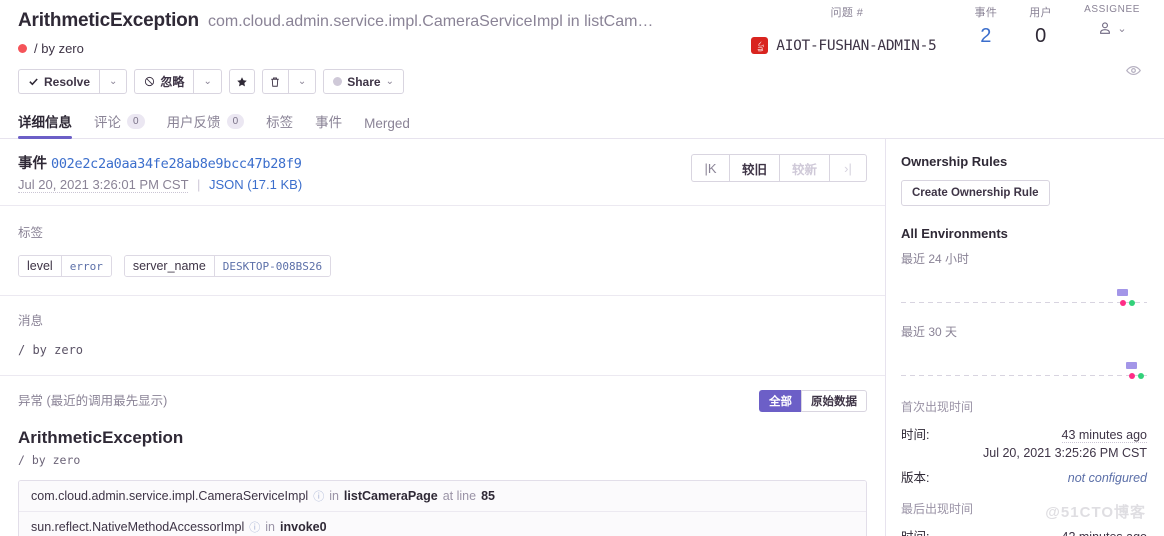 The height and width of the screenshot is (536, 1164). What do you see at coordinates (387, 127) in the screenshot?
I see `tab-merged: Merged` at bounding box center [387, 127].